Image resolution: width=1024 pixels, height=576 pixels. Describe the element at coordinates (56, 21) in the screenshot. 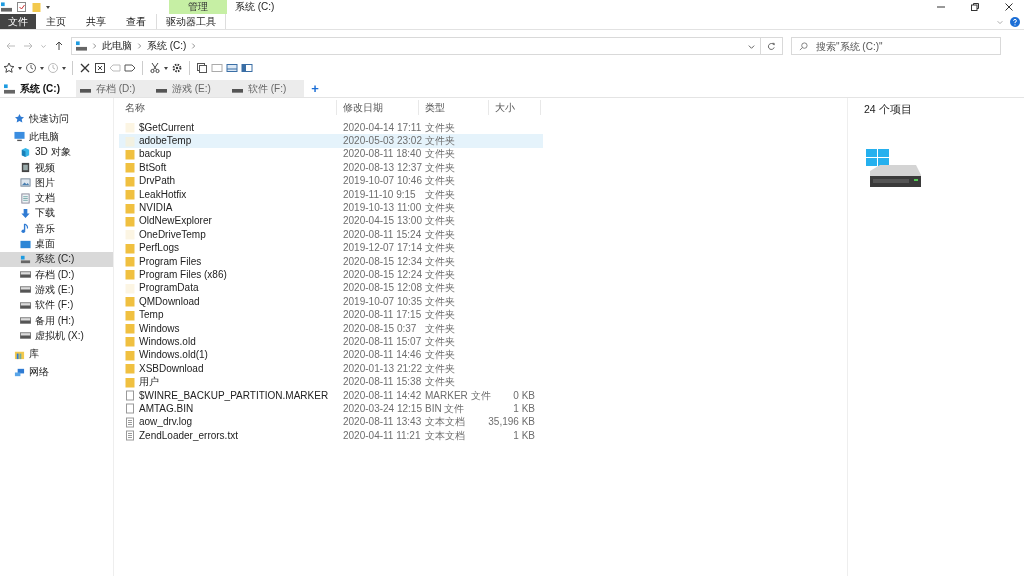

I see `ribbon-tab: 主页` at that location.